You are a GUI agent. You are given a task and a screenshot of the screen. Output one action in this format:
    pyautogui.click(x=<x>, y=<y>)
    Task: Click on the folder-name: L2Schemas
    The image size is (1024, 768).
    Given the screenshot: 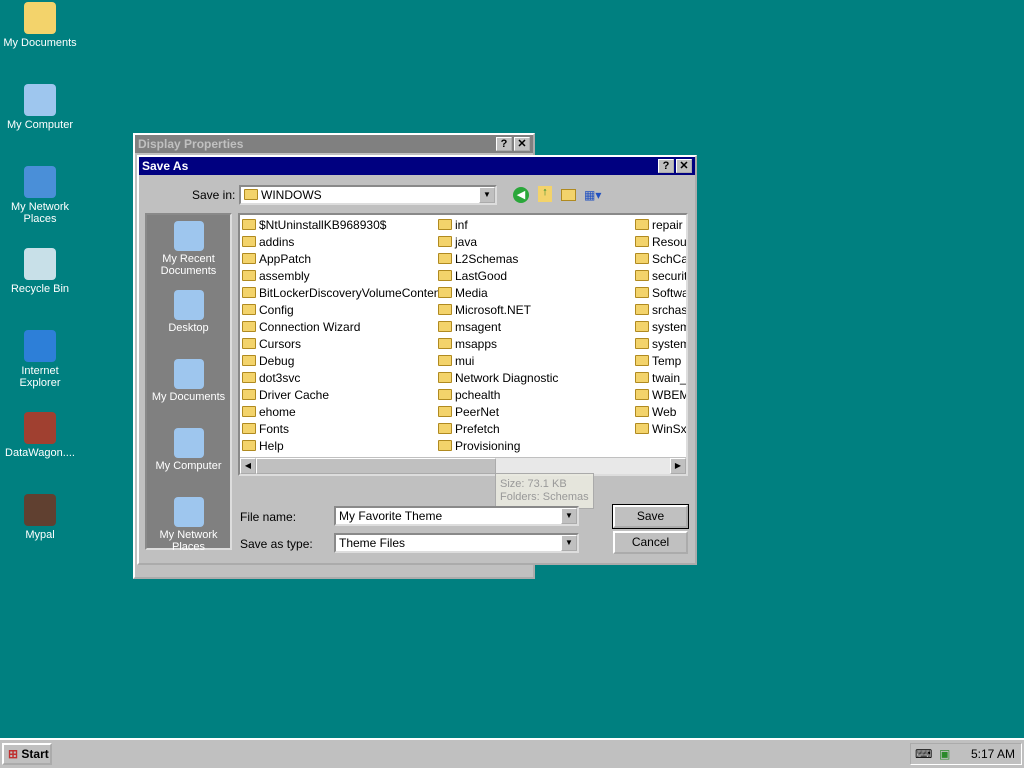 What is the action you would take?
    pyautogui.click(x=487, y=259)
    